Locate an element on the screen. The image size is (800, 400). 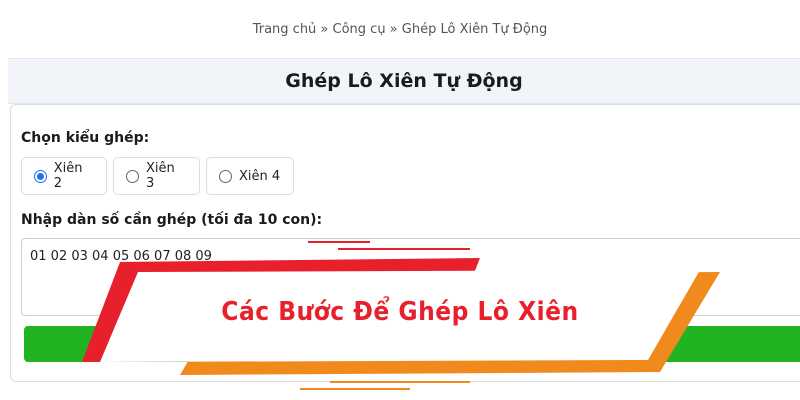
page-title: Ghép Lô Xiên Tự Động is located at coordinates (404, 81).